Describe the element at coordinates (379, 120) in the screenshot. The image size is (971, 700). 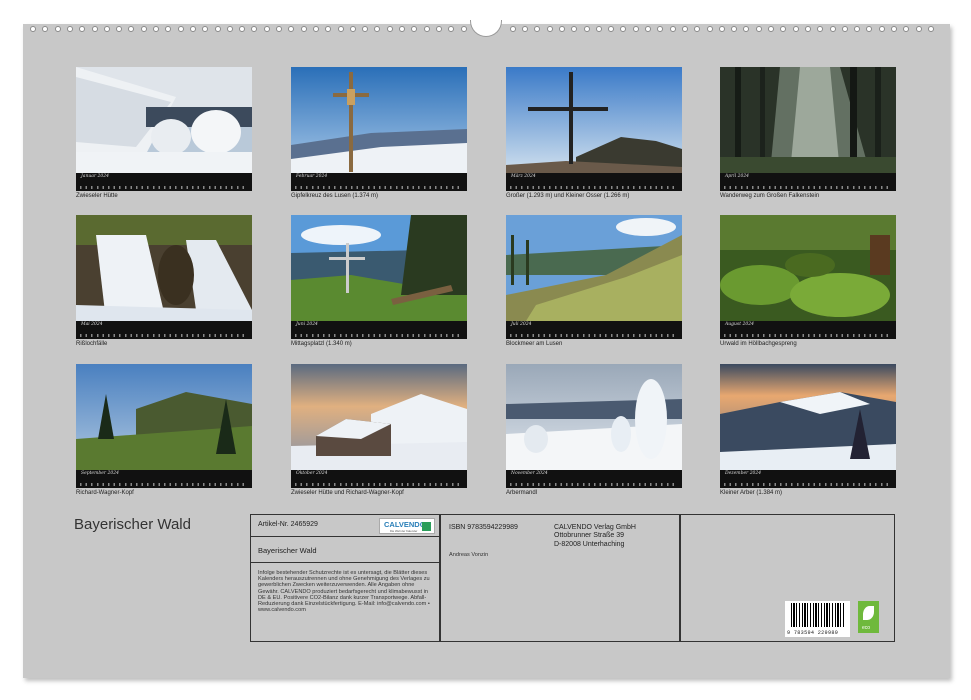
I see `photo-february` at that location.